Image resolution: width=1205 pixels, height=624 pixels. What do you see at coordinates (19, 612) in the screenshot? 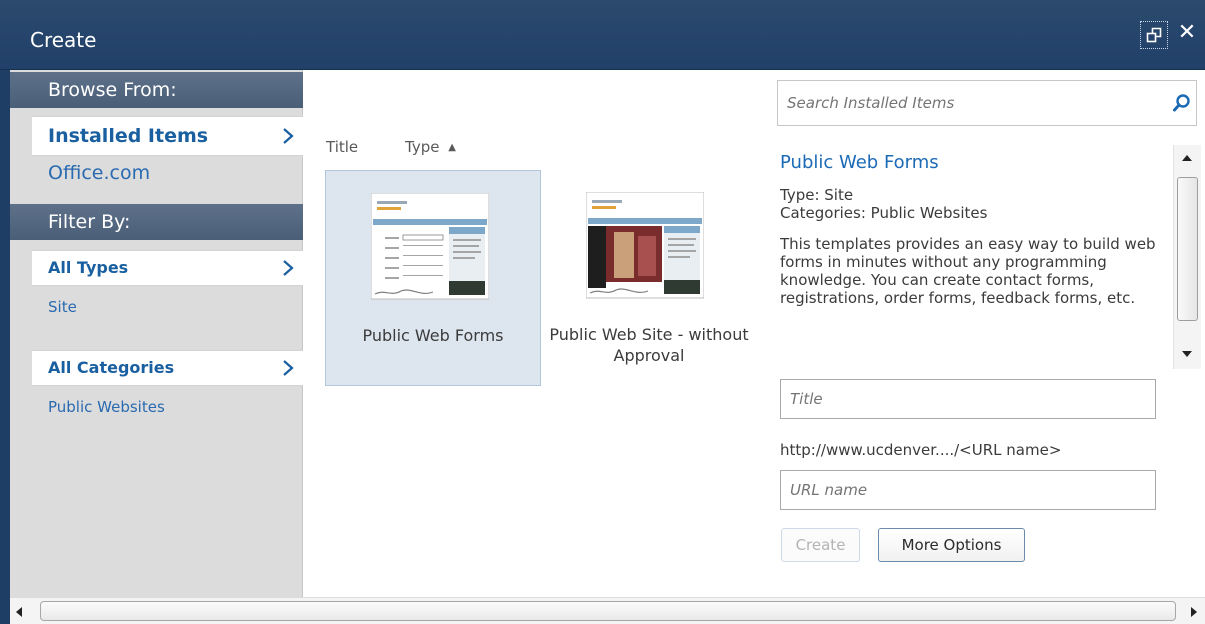
I see `scroll-left-arrow-icon` at bounding box center [19, 612].